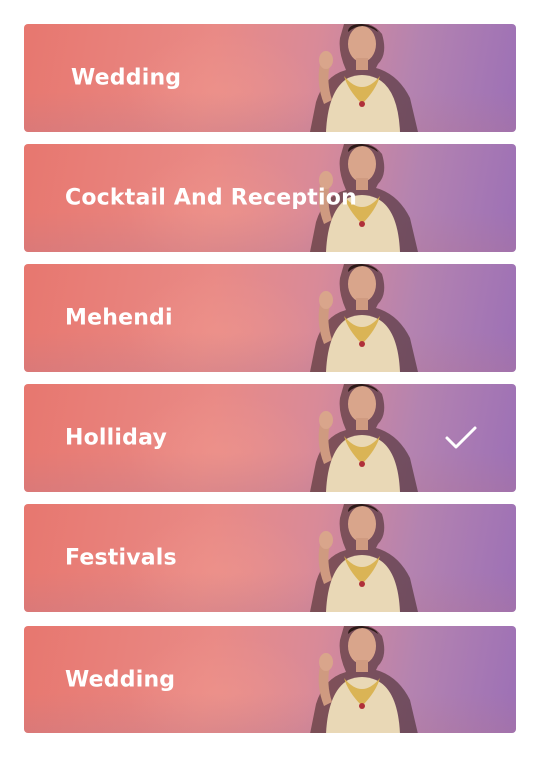 The width and height of the screenshot is (540, 765). I want to click on occasion-label: Cocktail And Reception, so click(211, 198).